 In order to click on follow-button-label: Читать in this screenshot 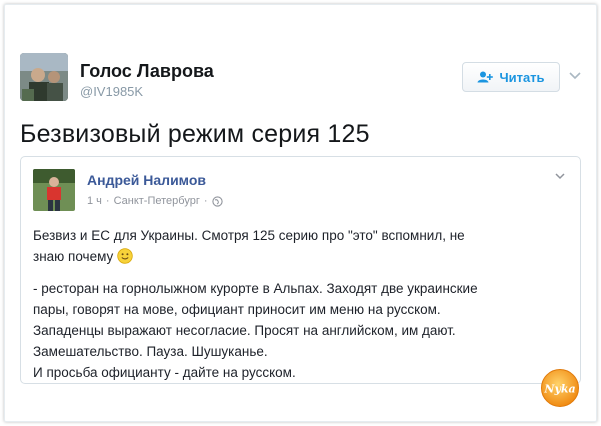, I will do `click(522, 77)`.